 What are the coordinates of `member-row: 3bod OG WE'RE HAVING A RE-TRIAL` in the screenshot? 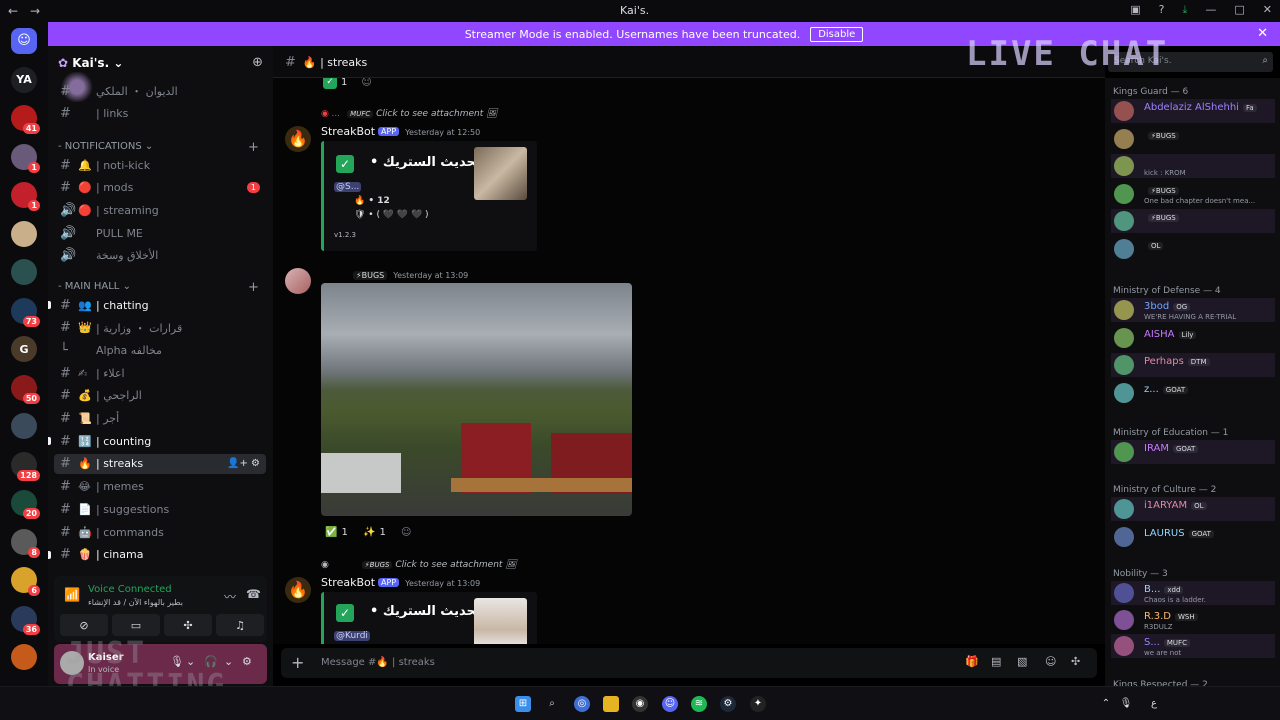 It's located at (1193, 310).